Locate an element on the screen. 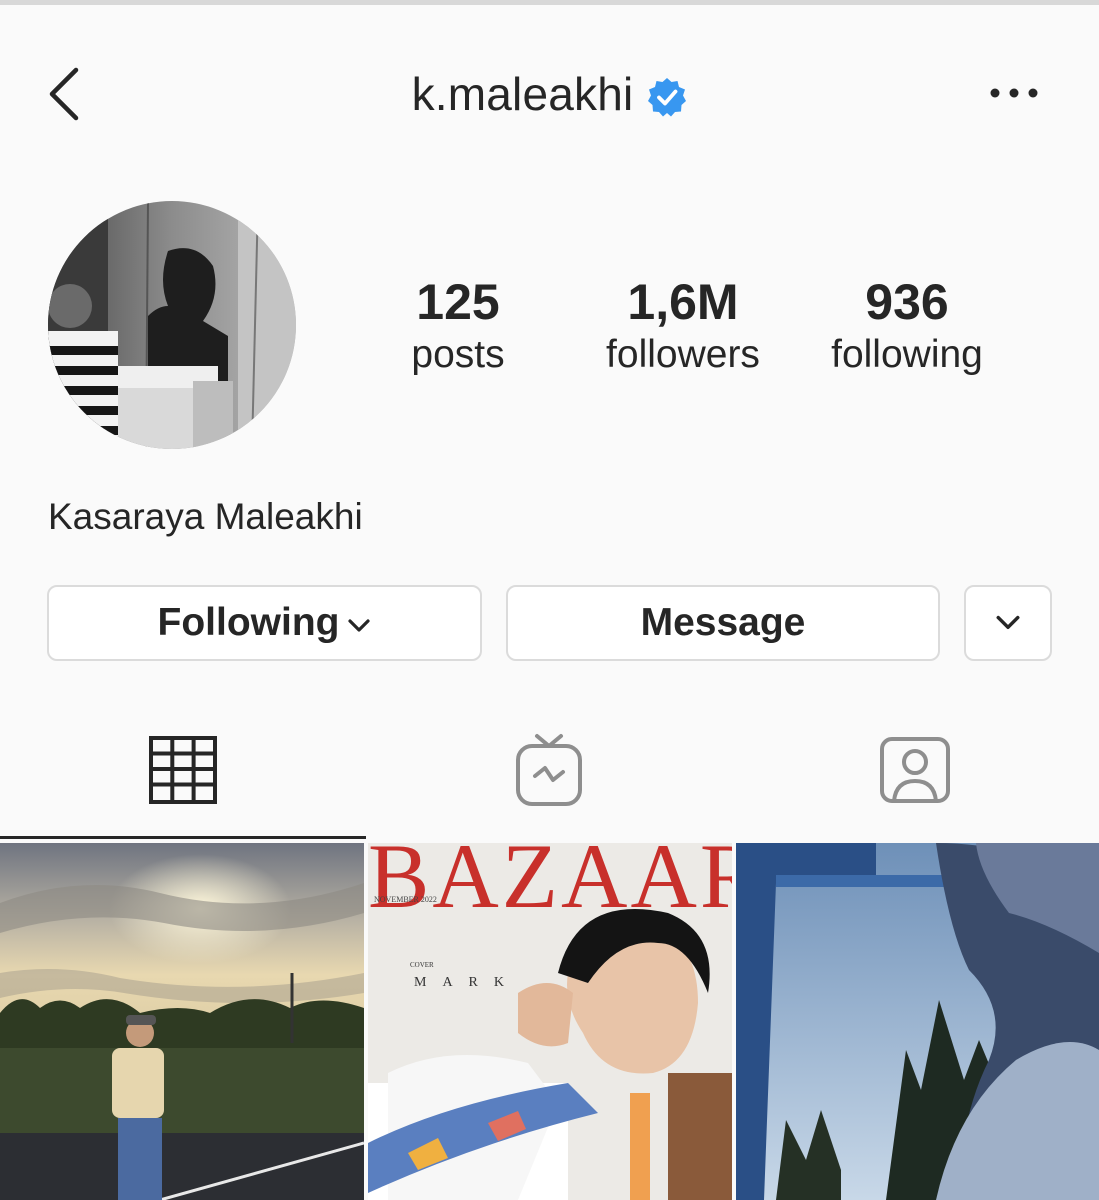 The image size is (1099, 1200). posts-count-value: 125 is located at coordinates (458, 302).